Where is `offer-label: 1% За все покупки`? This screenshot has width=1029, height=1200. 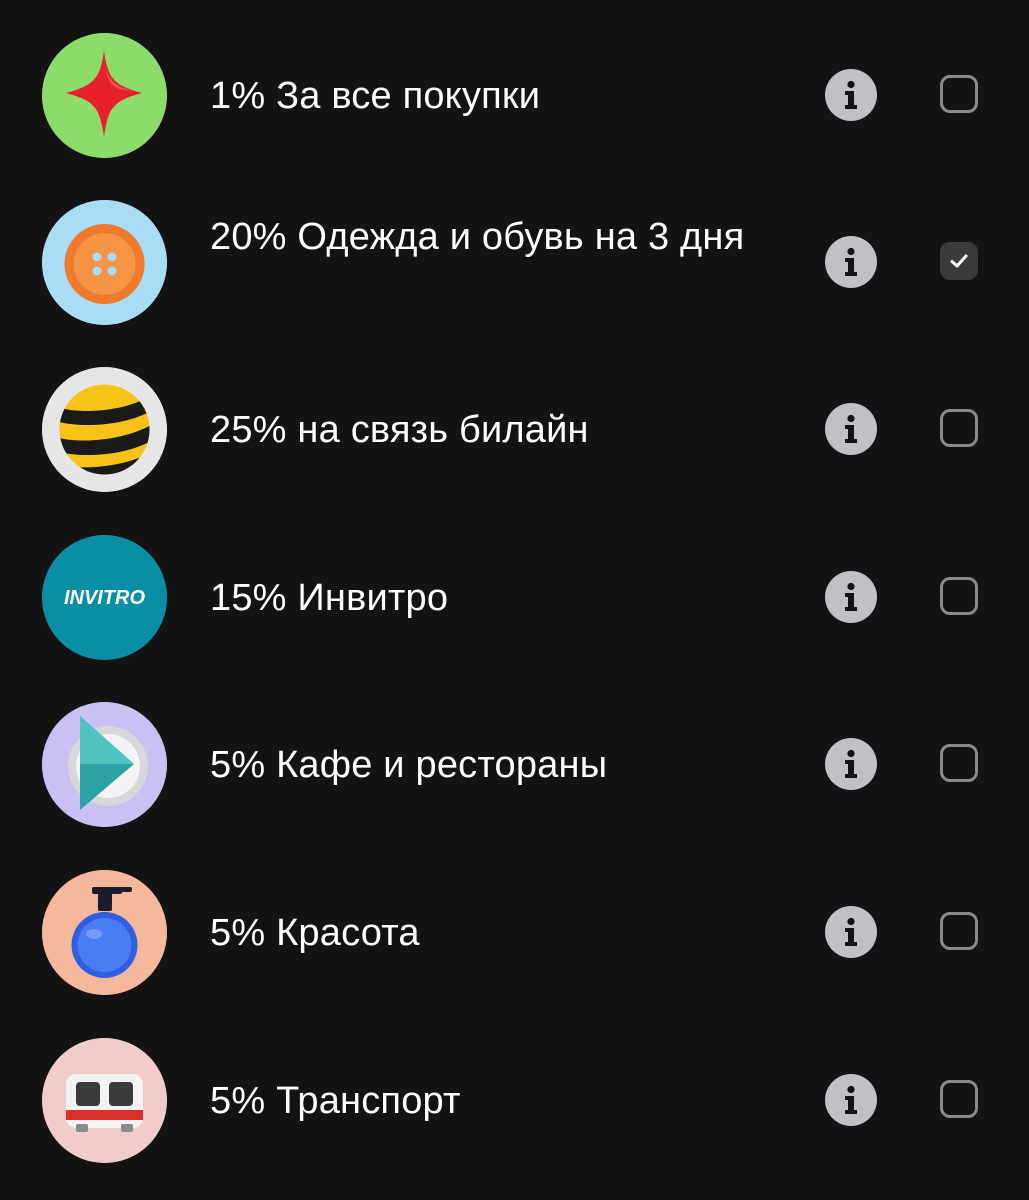 offer-label: 1% За все покупки is located at coordinates (375, 96).